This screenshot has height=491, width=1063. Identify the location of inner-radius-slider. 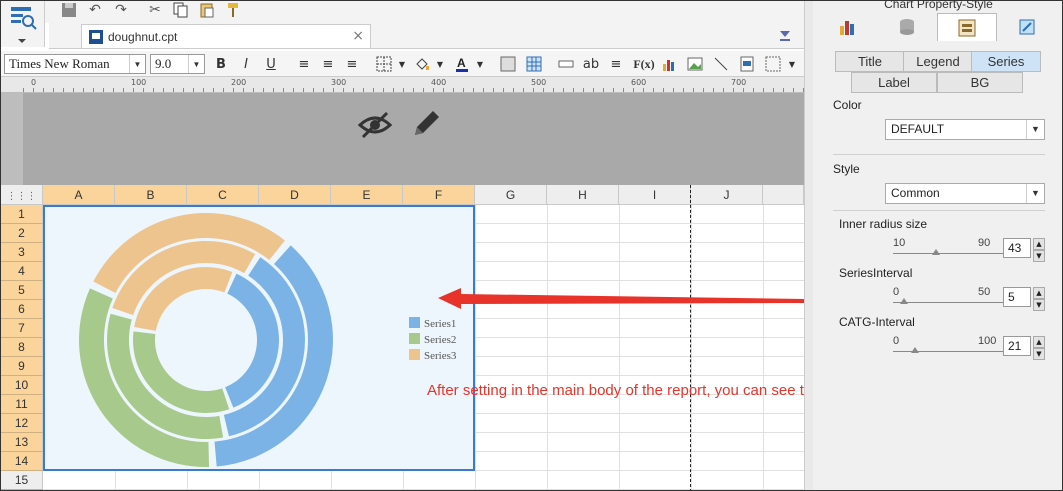
(948, 253).